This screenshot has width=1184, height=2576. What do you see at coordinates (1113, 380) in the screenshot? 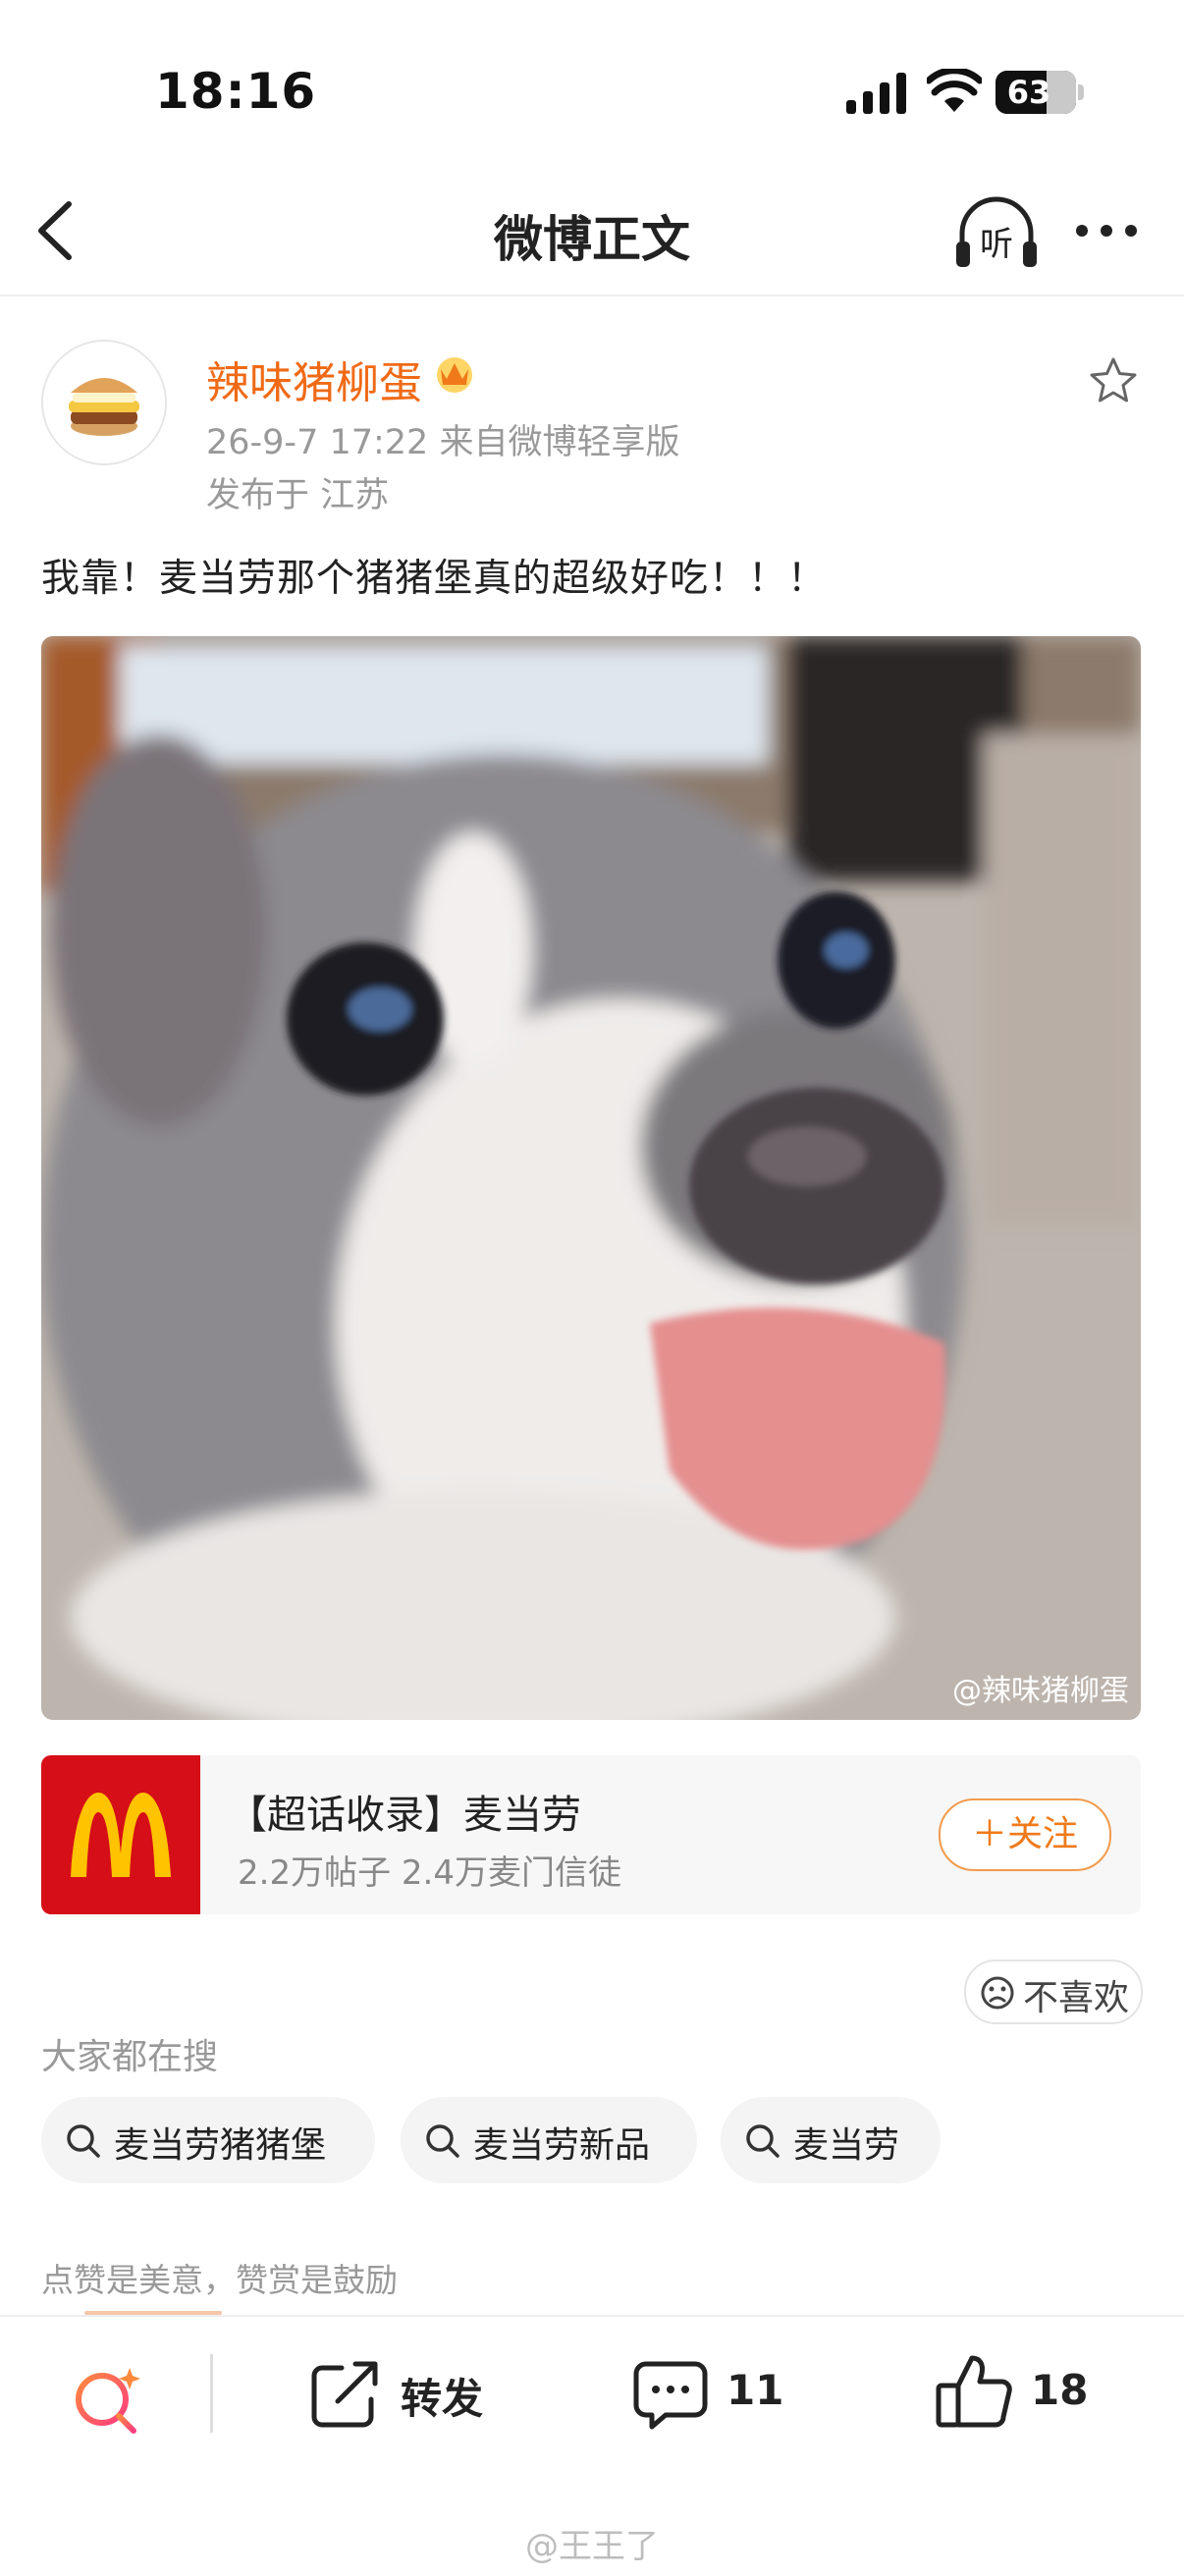
I see `favorite-star-icon` at bounding box center [1113, 380].